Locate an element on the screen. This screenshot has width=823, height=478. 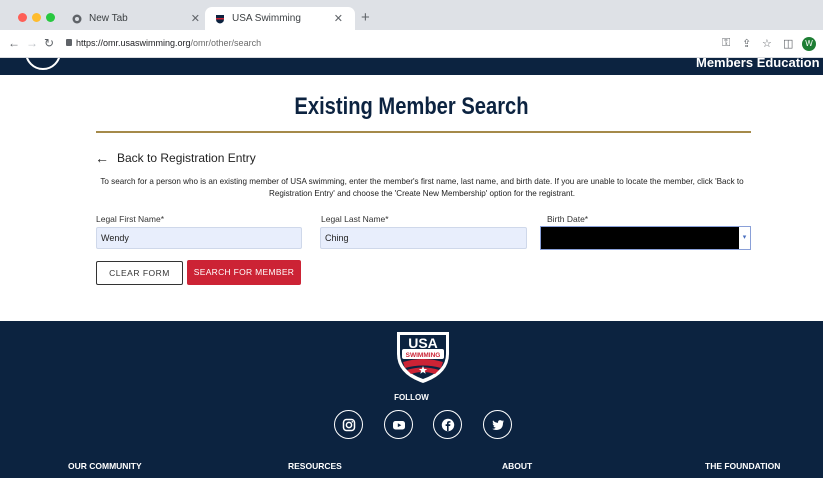
chevron-down-icon: ▾ is located at coordinates (744, 238).